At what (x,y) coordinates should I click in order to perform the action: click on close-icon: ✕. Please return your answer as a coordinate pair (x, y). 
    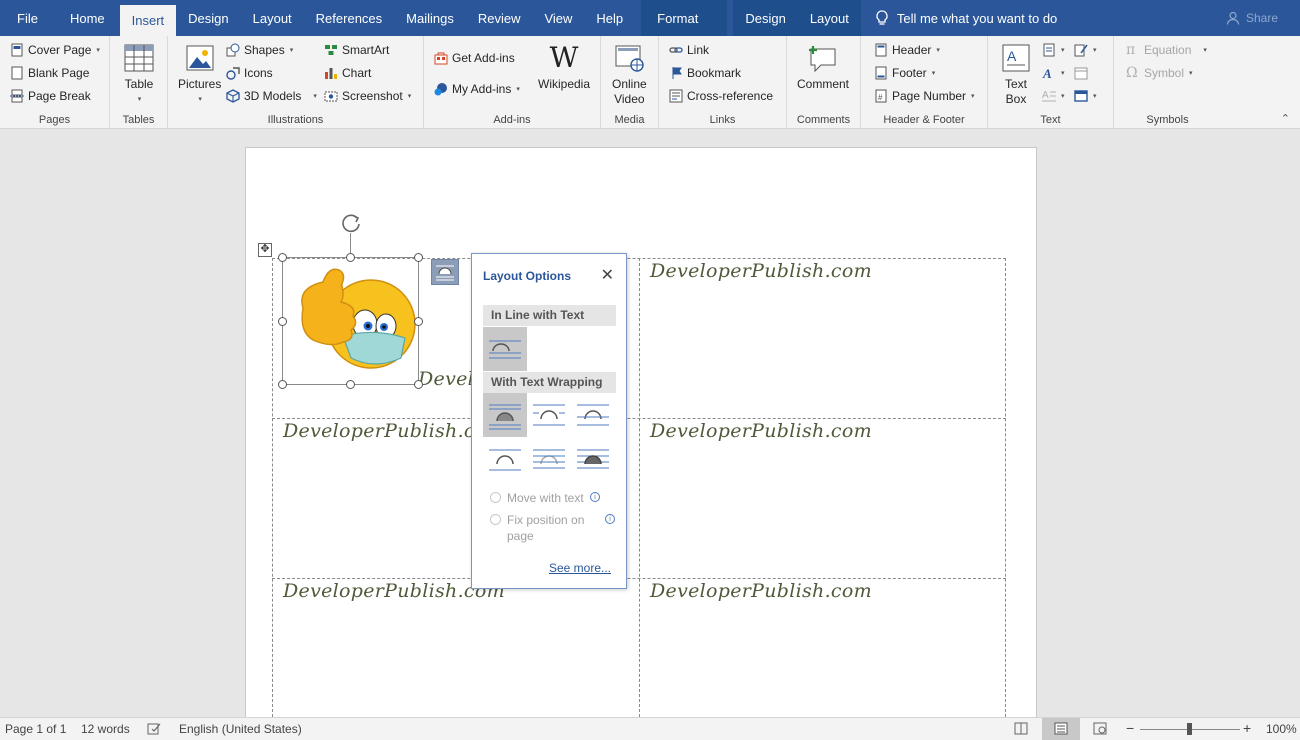
    Looking at the image, I should click on (607, 275).